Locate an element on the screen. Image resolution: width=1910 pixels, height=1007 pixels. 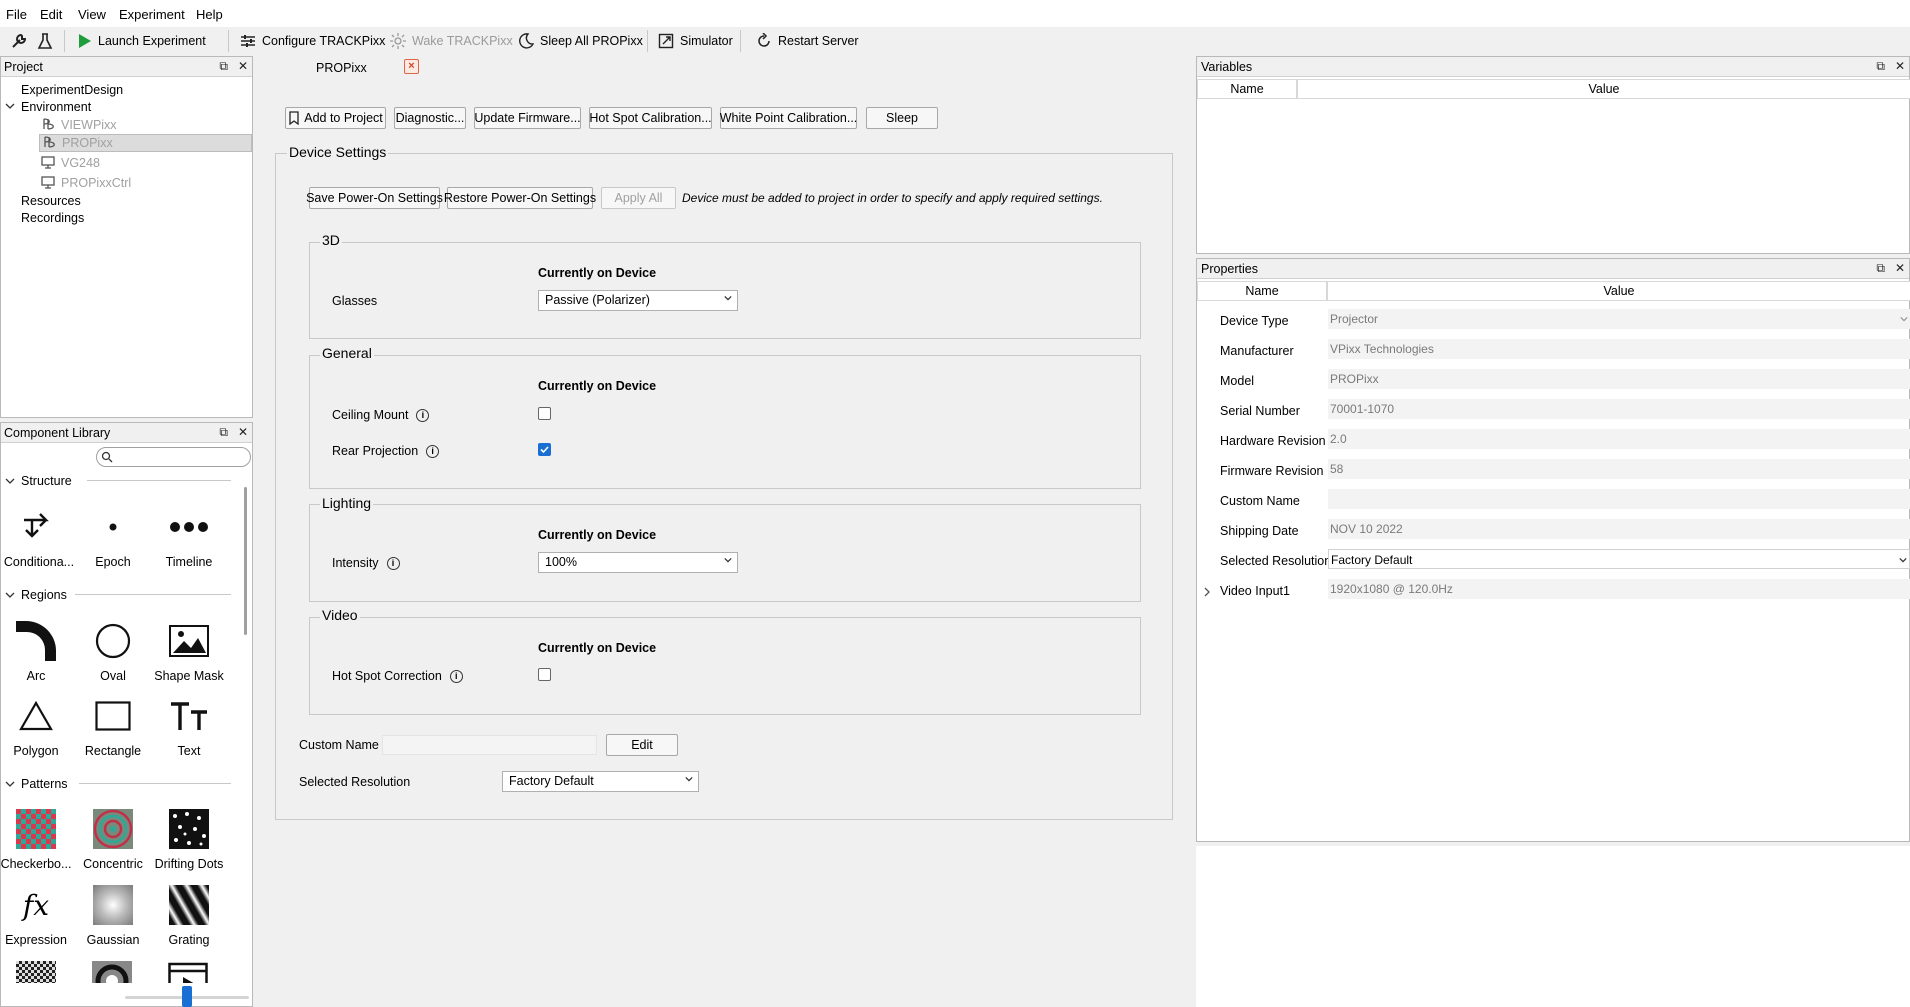
tab-close-icon: × is located at coordinates (411, 66).